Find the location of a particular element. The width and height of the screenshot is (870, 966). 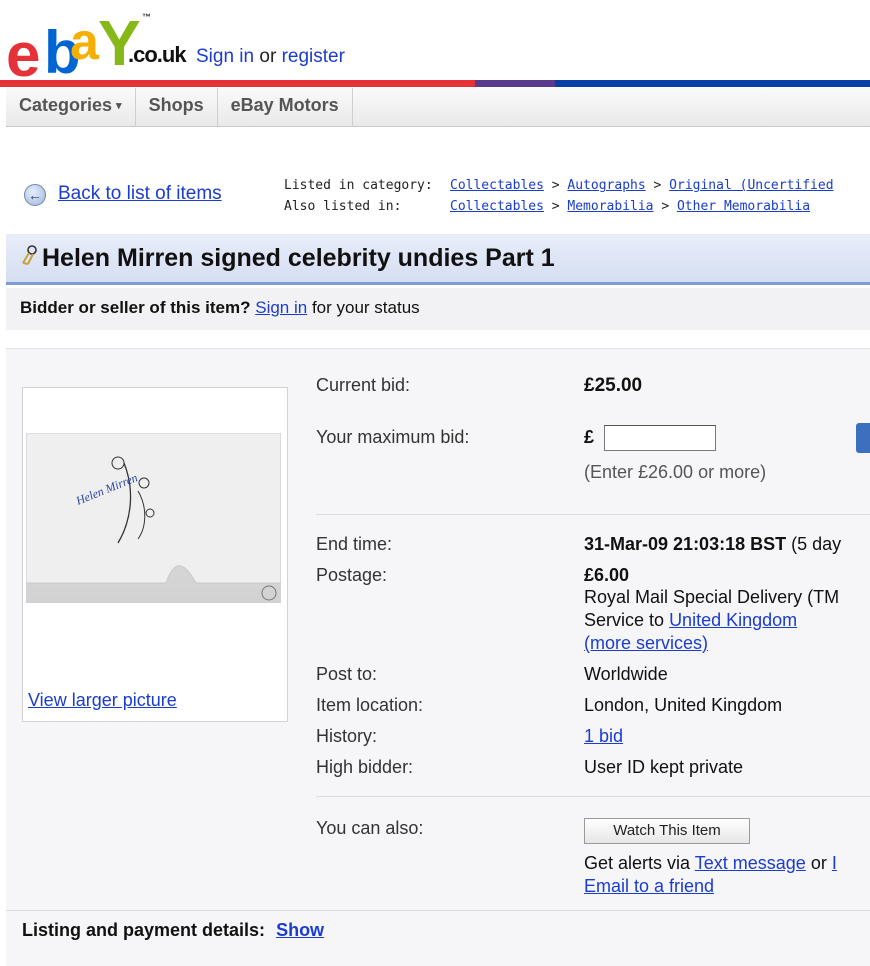

currency-symbol: £ is located at coordinates (589, 437).